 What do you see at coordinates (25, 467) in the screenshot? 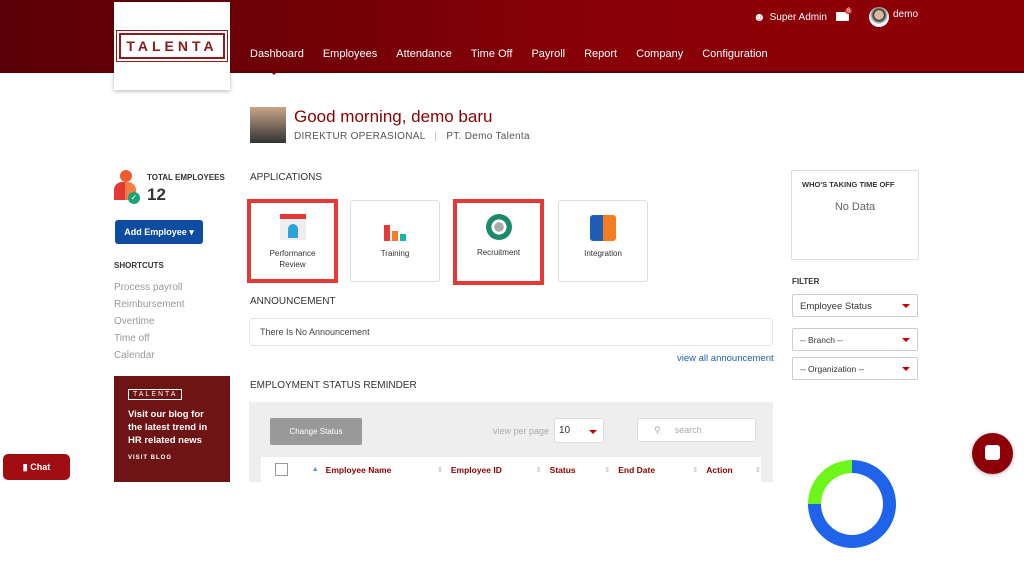
I see `chat-icon: ▮` at bounding box center [25, 467].